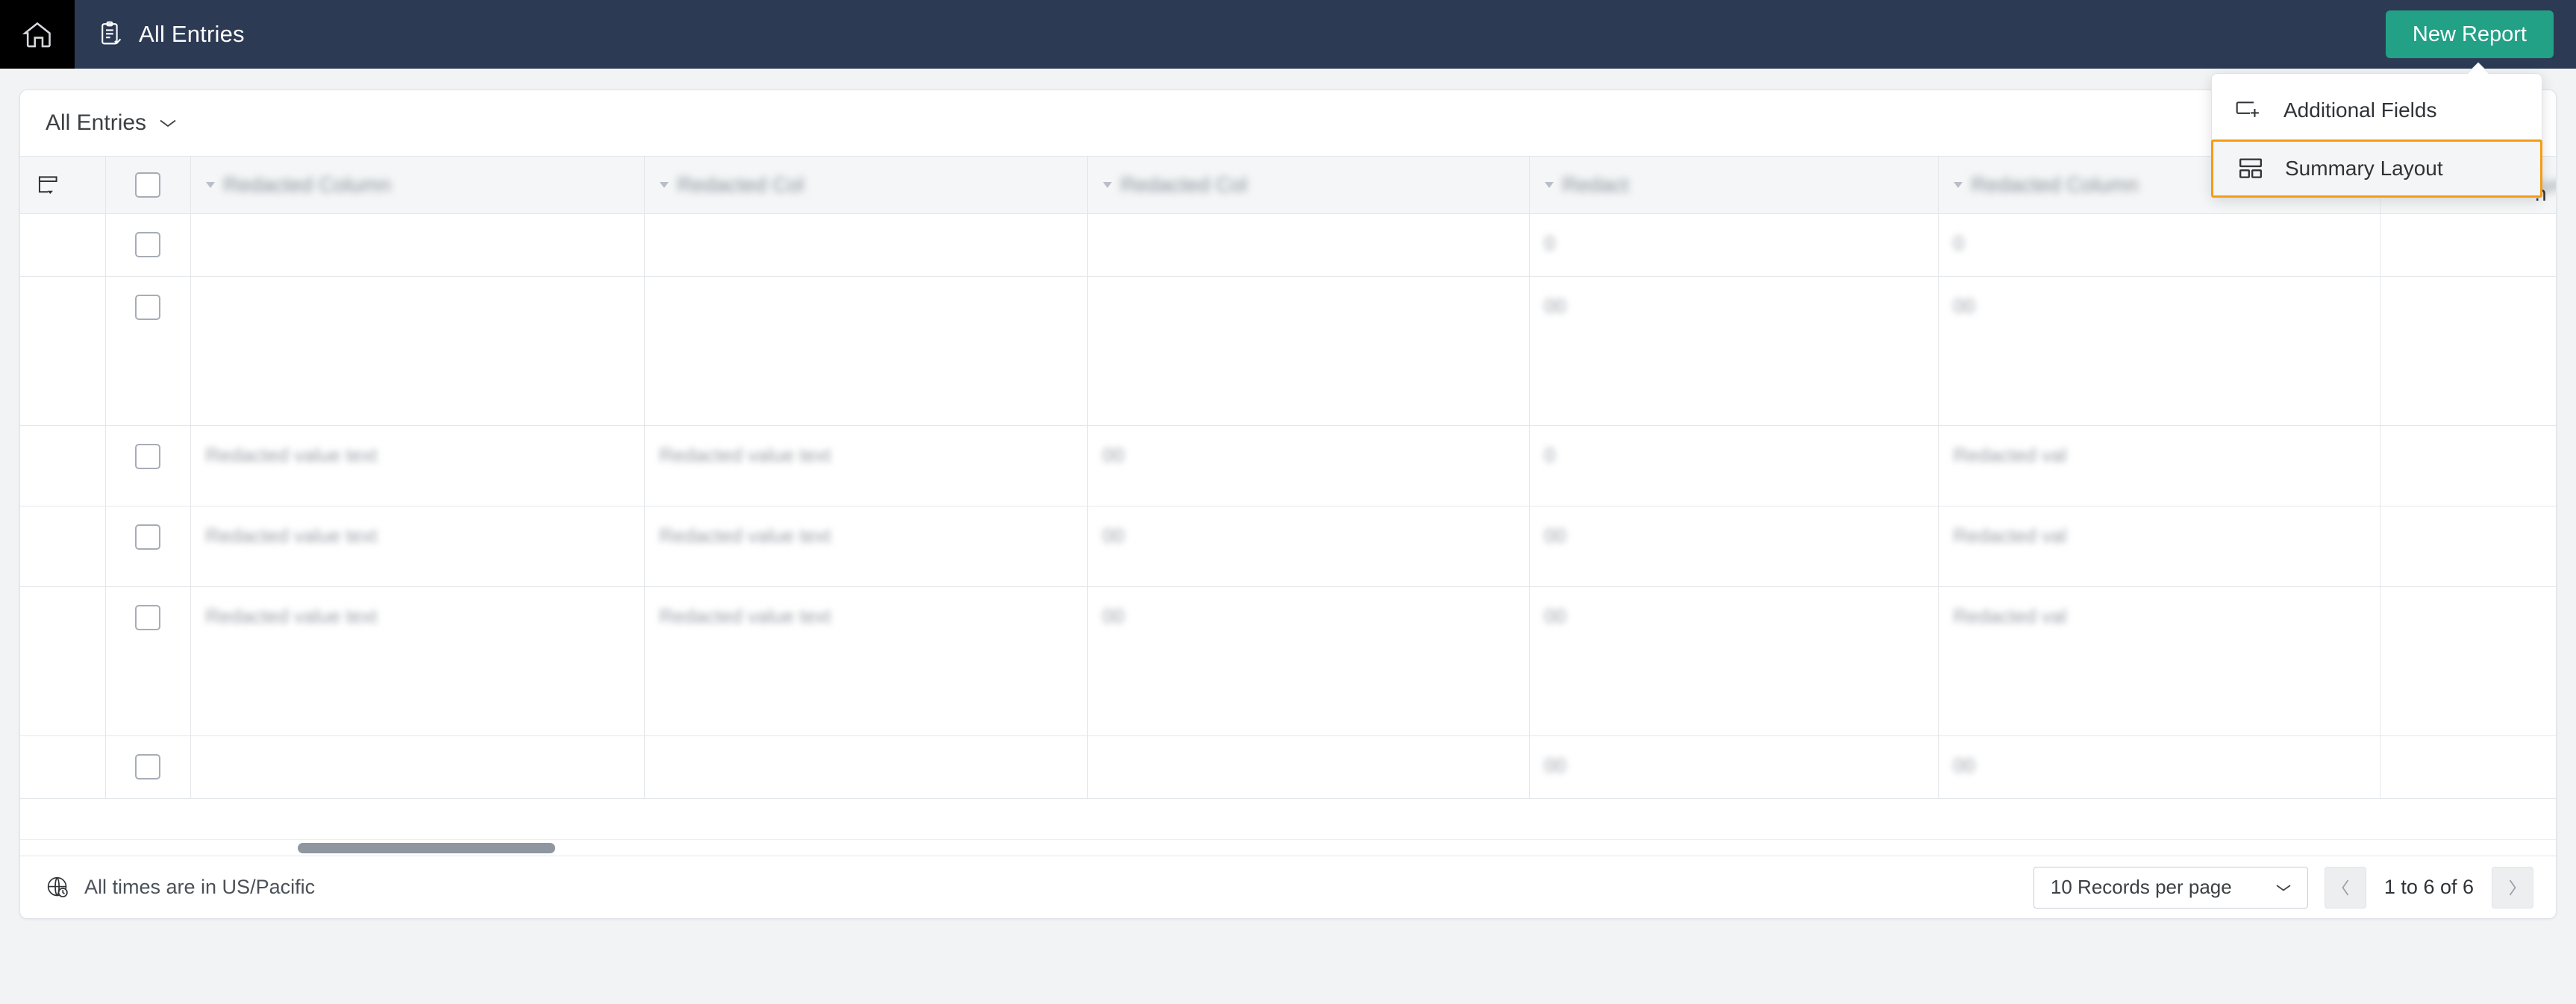 This screenshot has height=1004, width=2576. What do you see at coordinates (2377, 110) in the screenshot?
I see `menu-item-additional-fields: Additional Fields` at bounding box center [2377, 110].